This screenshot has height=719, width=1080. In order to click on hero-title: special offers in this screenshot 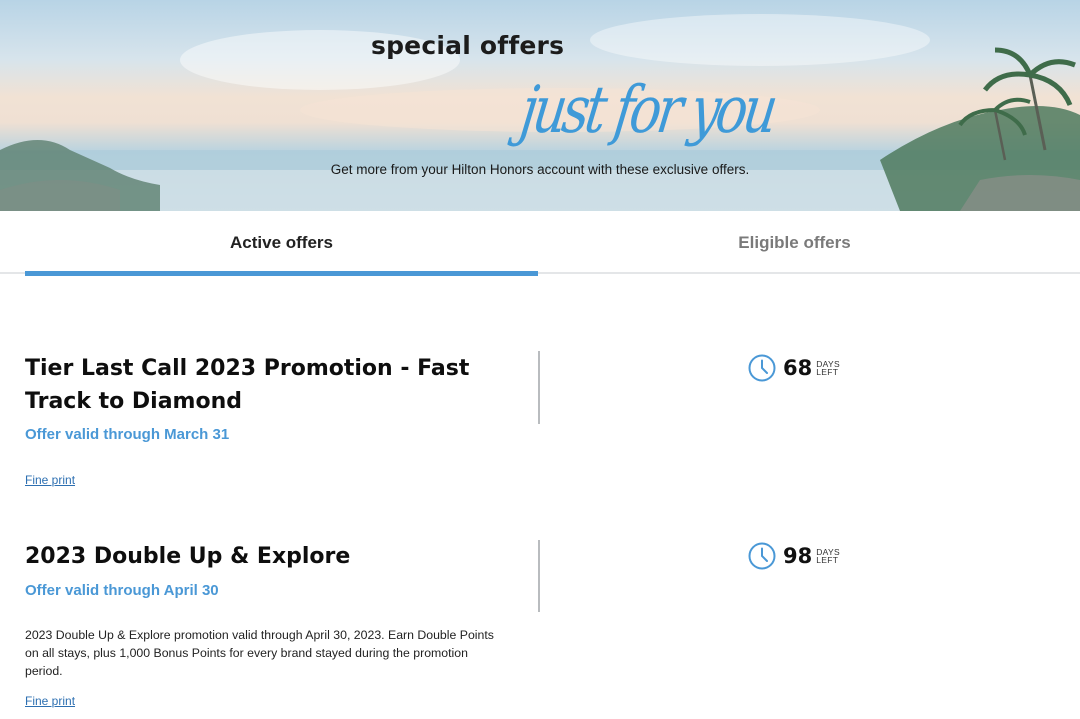, I will do `click(468, 45)`.